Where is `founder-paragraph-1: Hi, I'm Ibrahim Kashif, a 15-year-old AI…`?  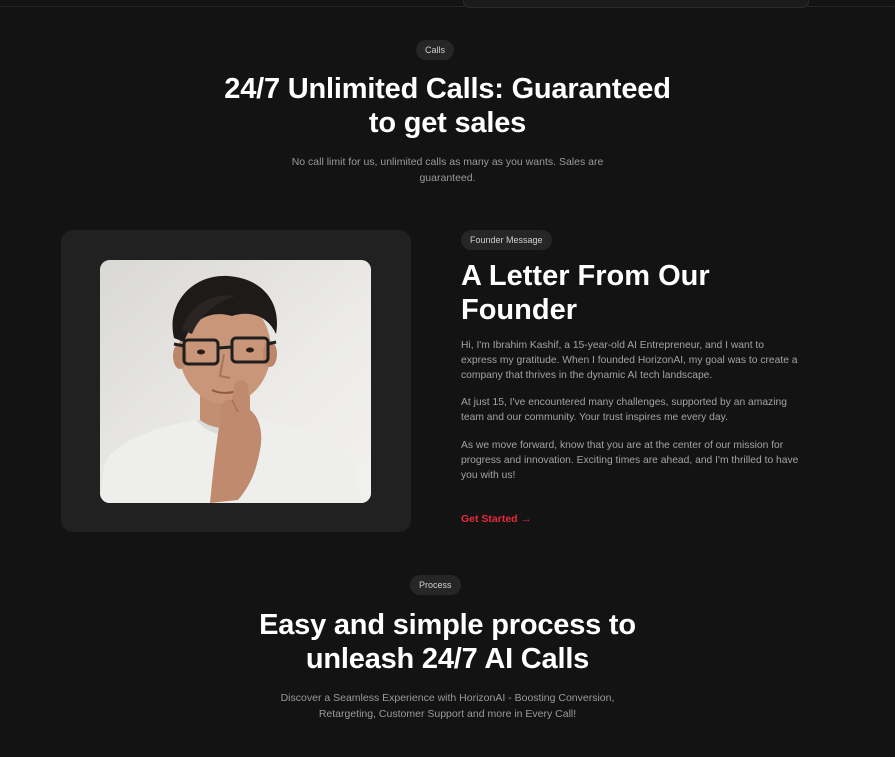
founder-paragraph-1: Hi, I'm Ibrahim Kashif, a 15-year-old AI… is located at coordinates (641, 360).